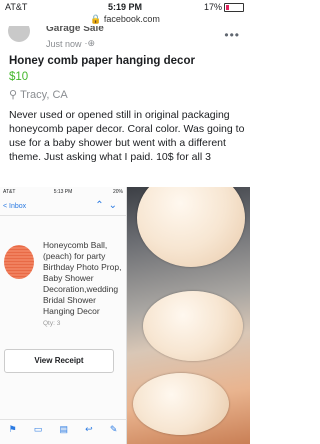  Describe the element at coordinates (113, 428) in the screenshot. I see `compose-icon: ✎` at that location.